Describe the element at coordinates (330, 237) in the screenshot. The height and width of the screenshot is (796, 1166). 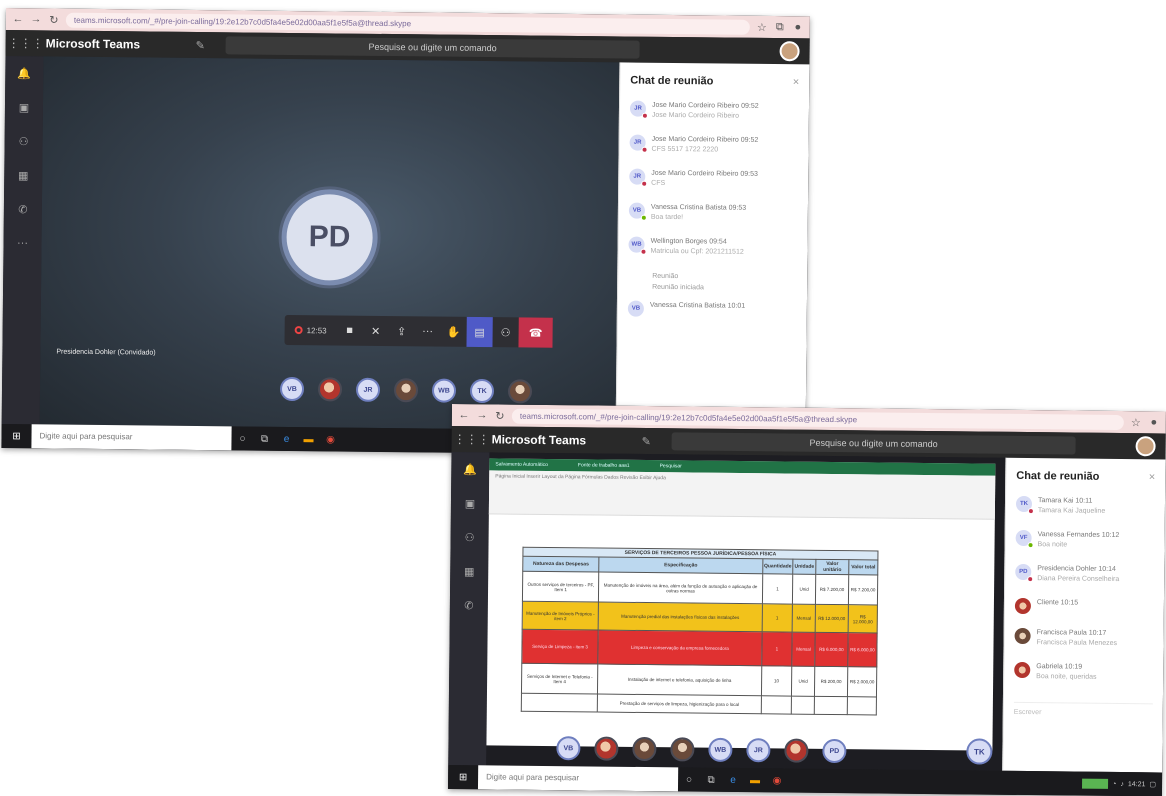
I see `presenter-avatar: PD` at that location.